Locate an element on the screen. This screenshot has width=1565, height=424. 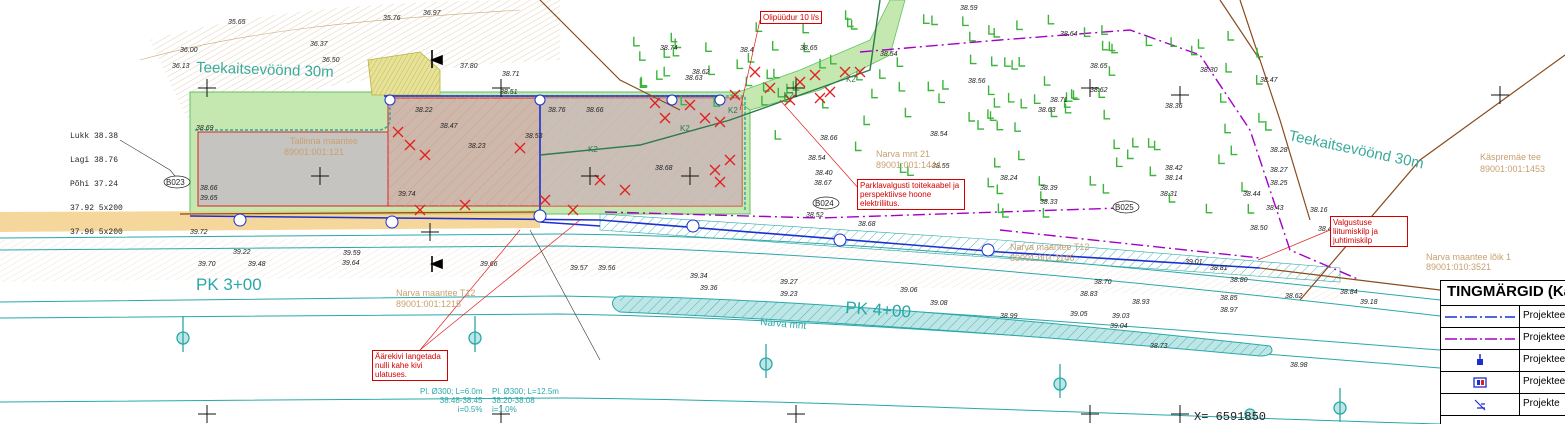
cable-label: K2 is located at coordinates (851, 79).